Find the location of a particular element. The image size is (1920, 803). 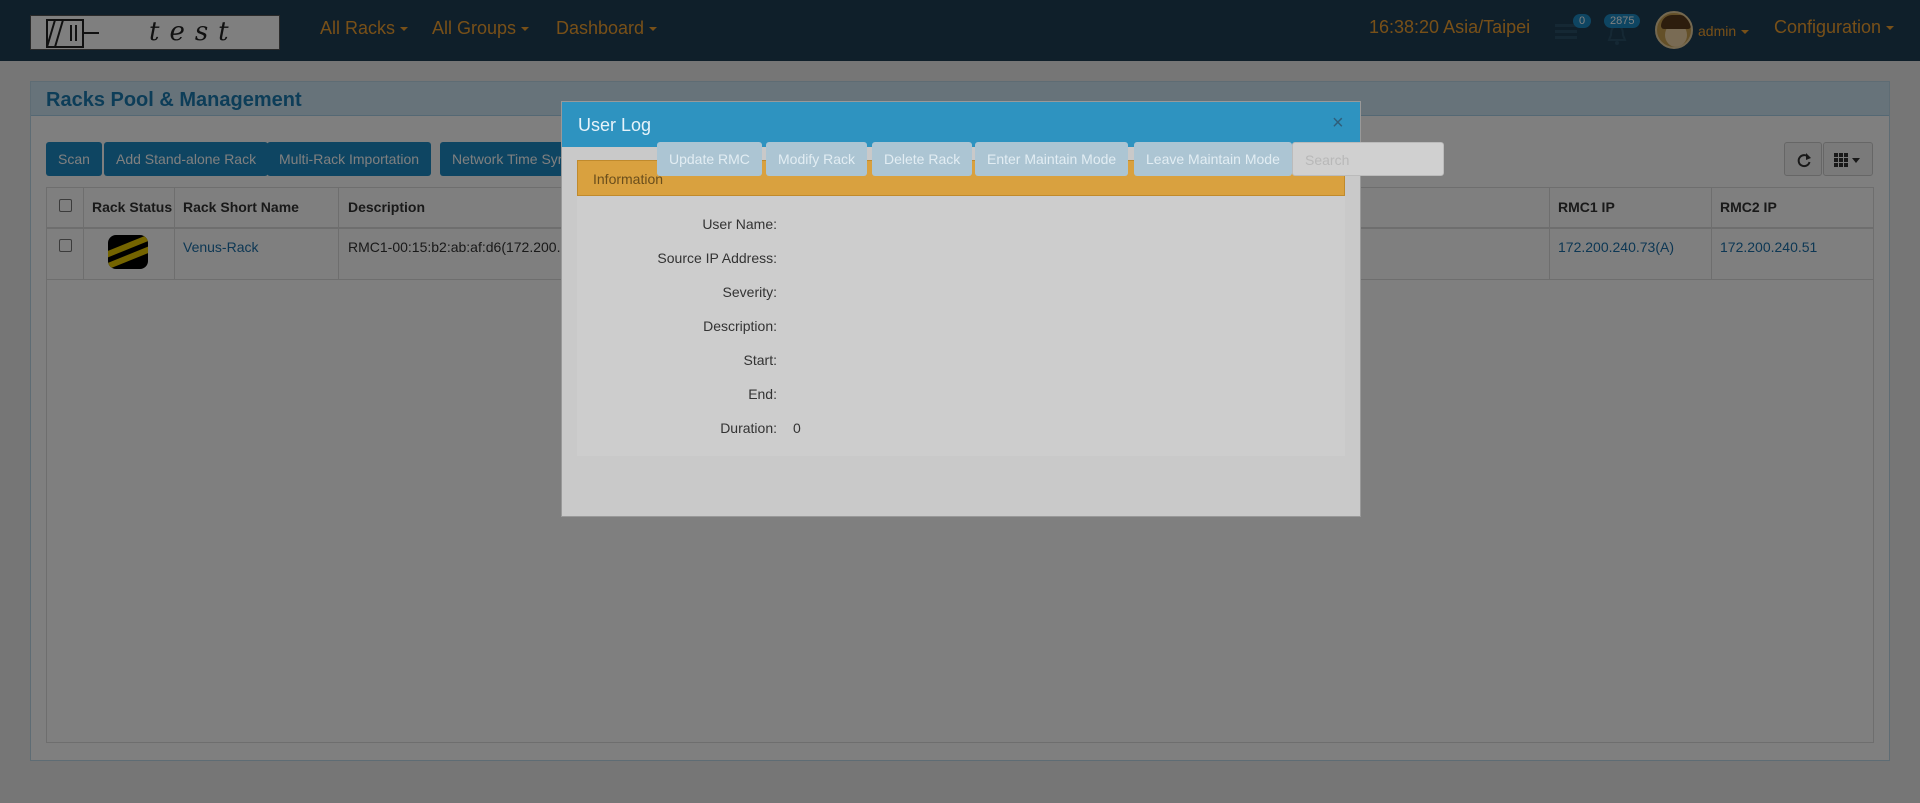

enter-maintain-mode-button: Enter Maintain Mode is located at coordinates (1052, 159).